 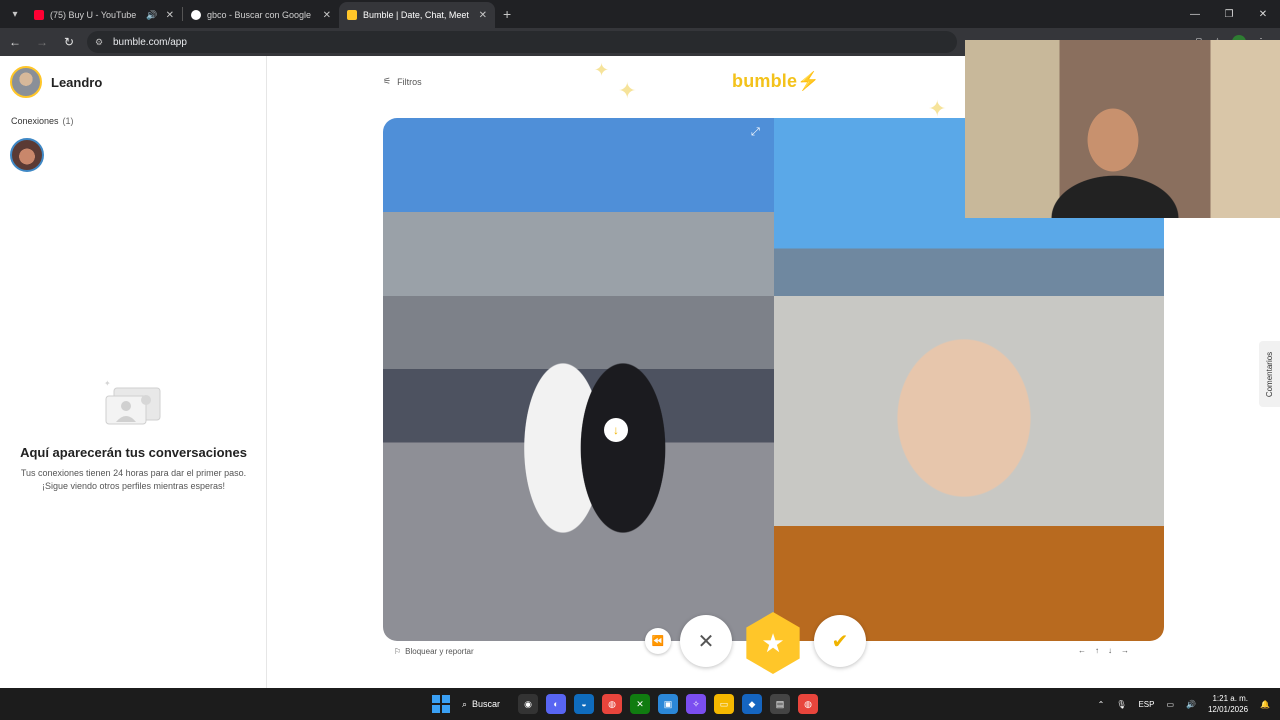 I want to click on filters-label: Filtros, so click(x=409, y=81).